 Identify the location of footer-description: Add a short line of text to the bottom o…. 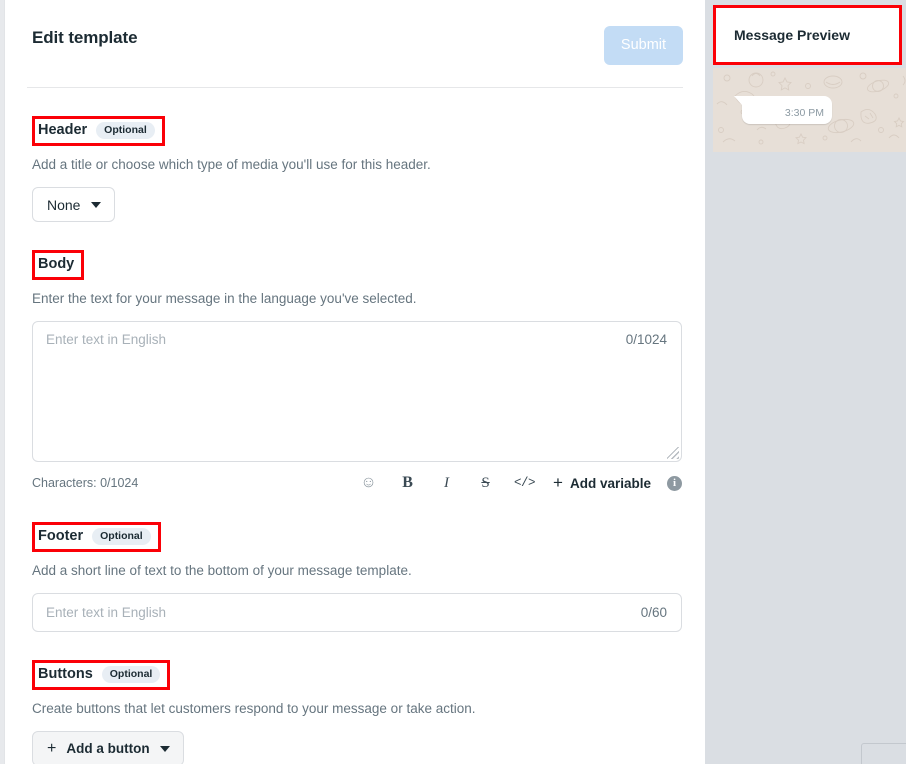
(222, 570).